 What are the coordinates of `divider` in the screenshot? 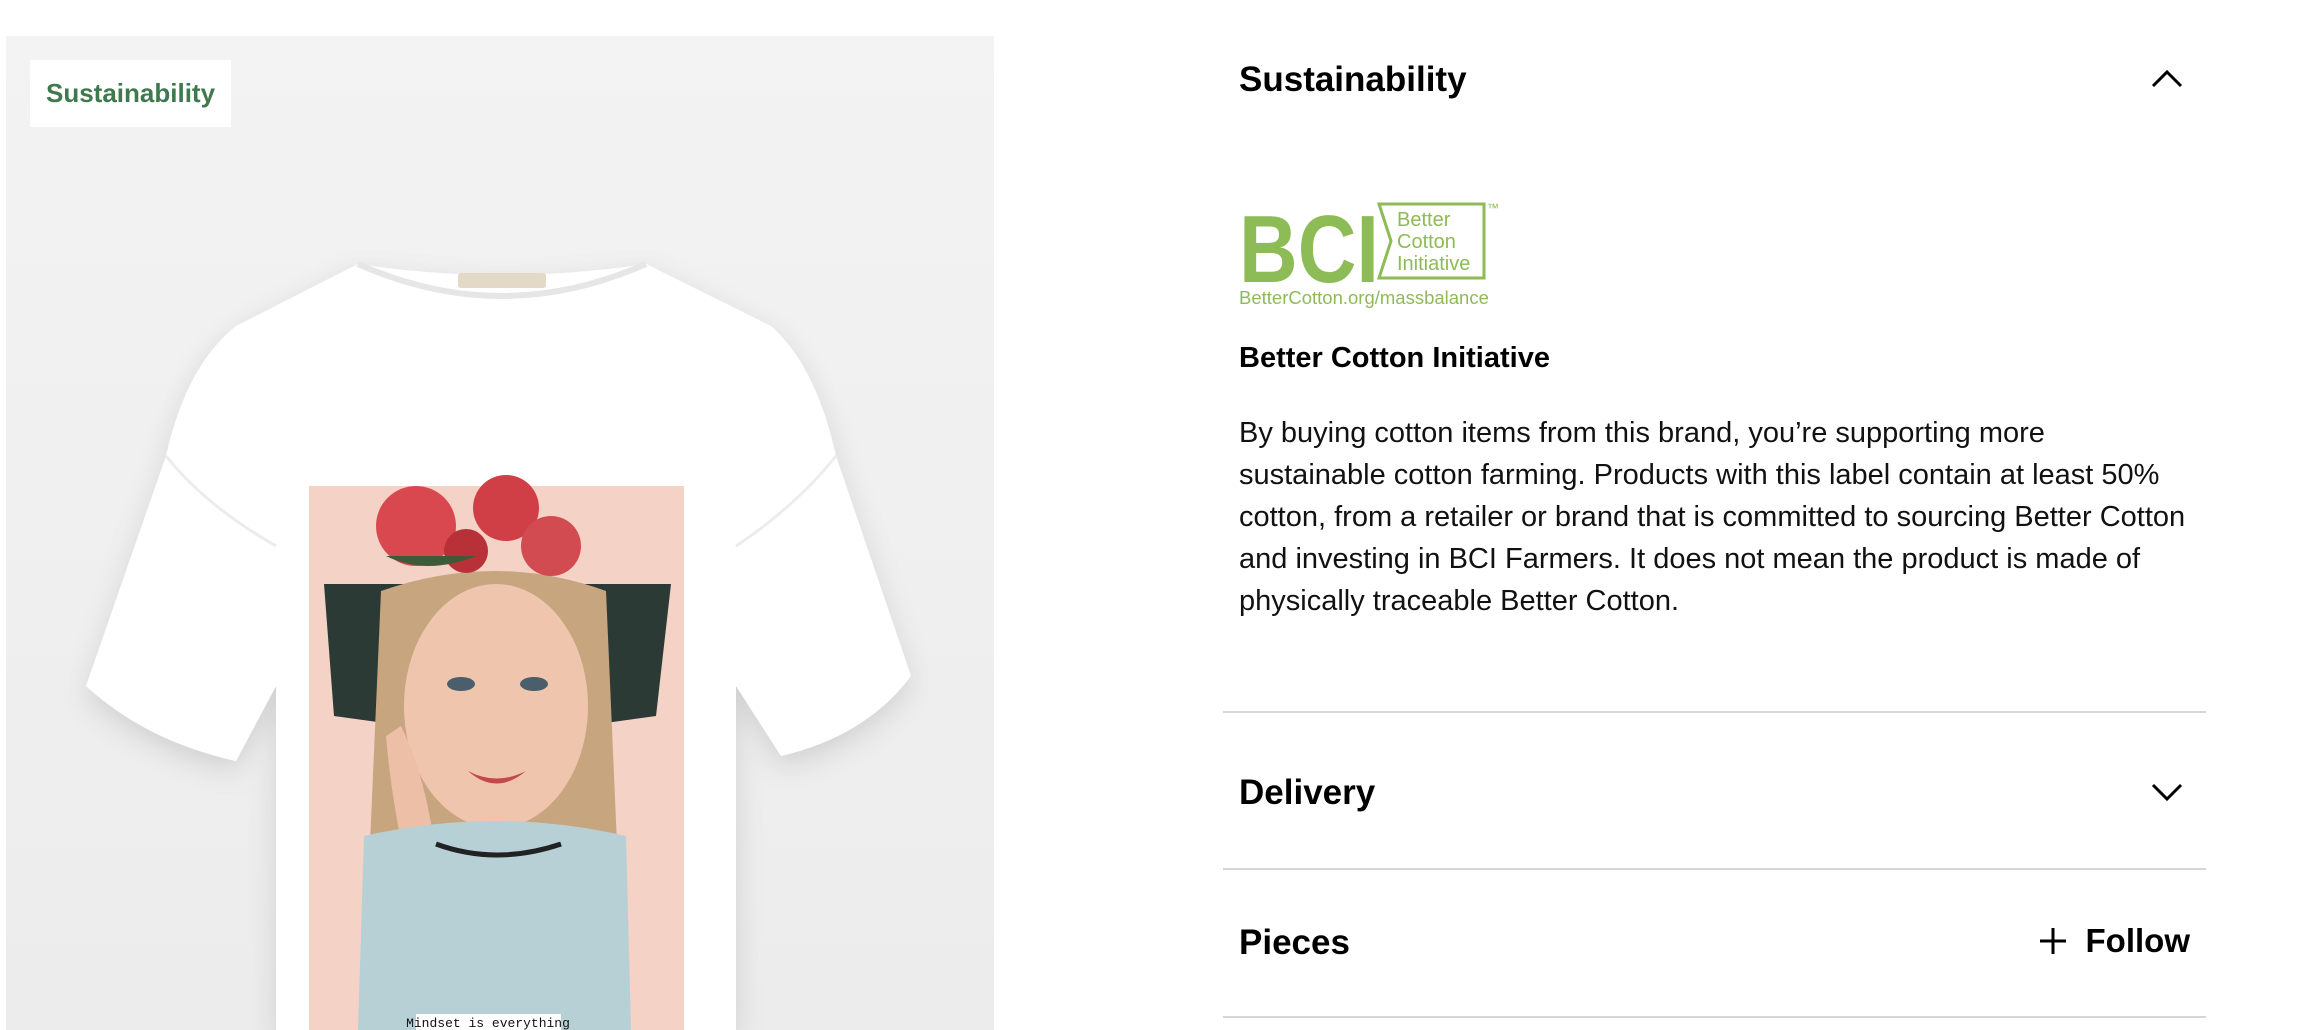 It's located at (1714, 1017).